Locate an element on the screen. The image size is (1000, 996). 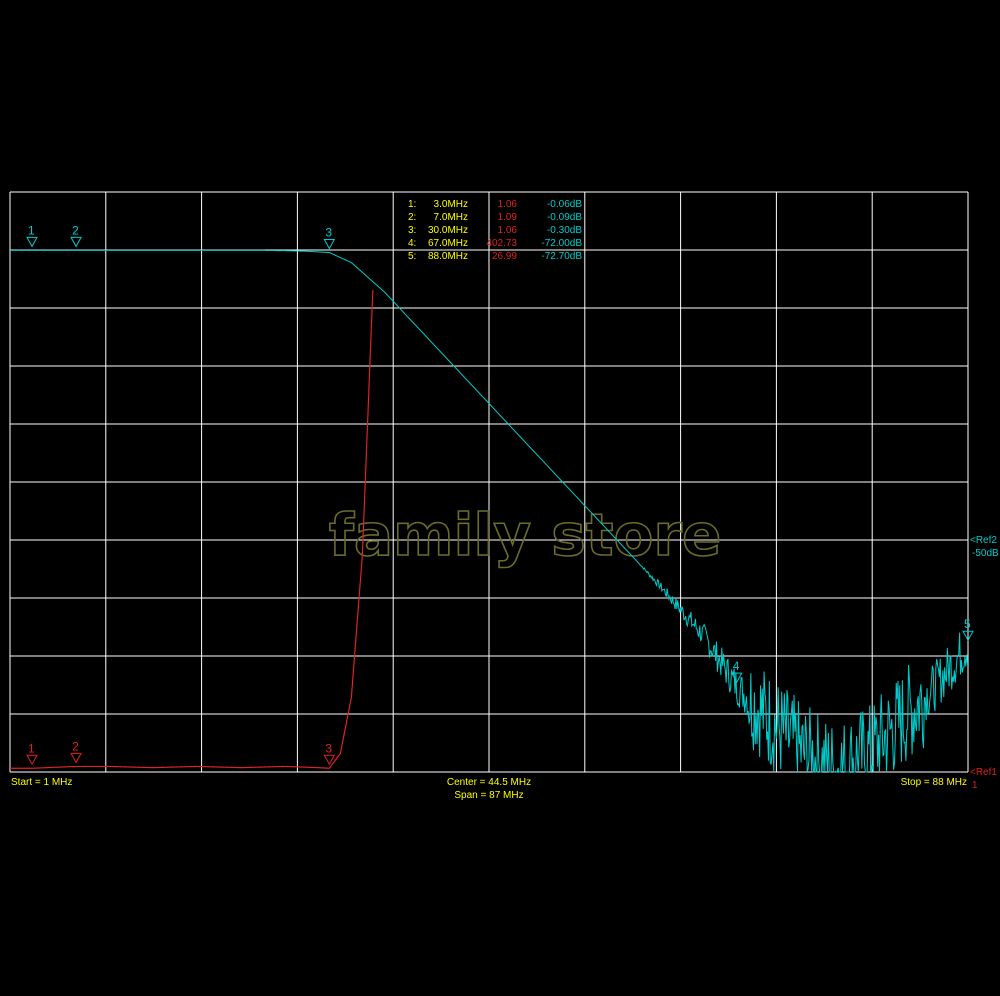
marker-table-gain: -0.30dB is located at coordinates (564, 230).